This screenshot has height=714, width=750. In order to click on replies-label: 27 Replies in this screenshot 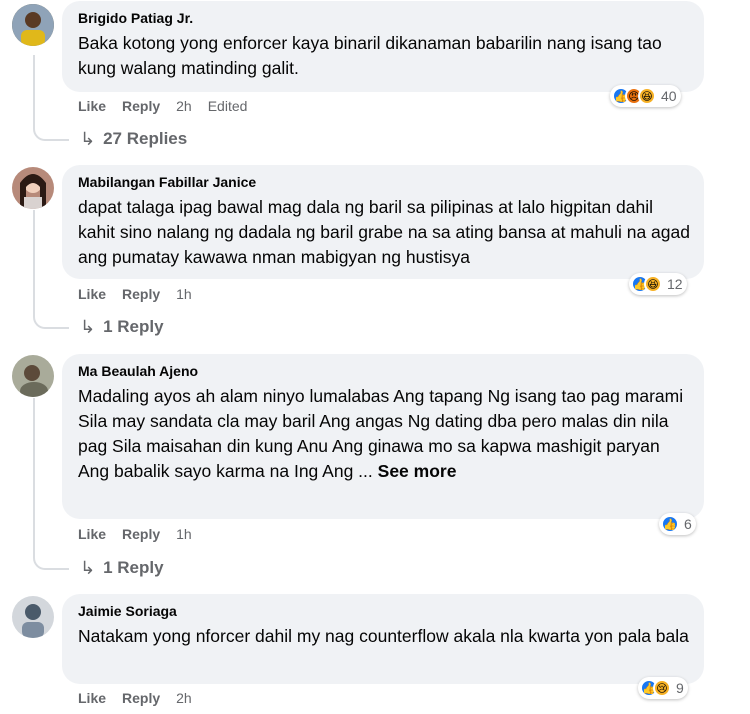, I will do `click(145, 138)`.